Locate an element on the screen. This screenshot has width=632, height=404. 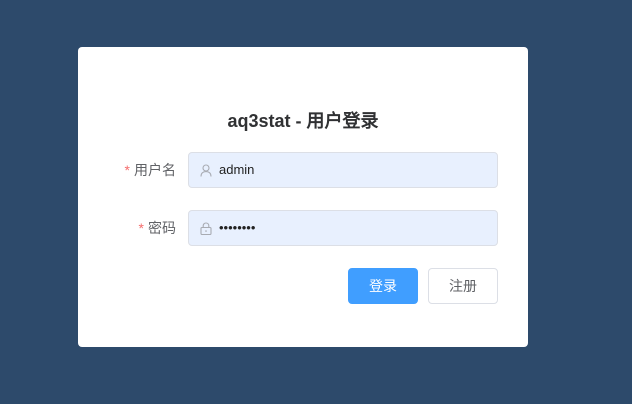
username-input: admin is located at coordinates (343, 170).